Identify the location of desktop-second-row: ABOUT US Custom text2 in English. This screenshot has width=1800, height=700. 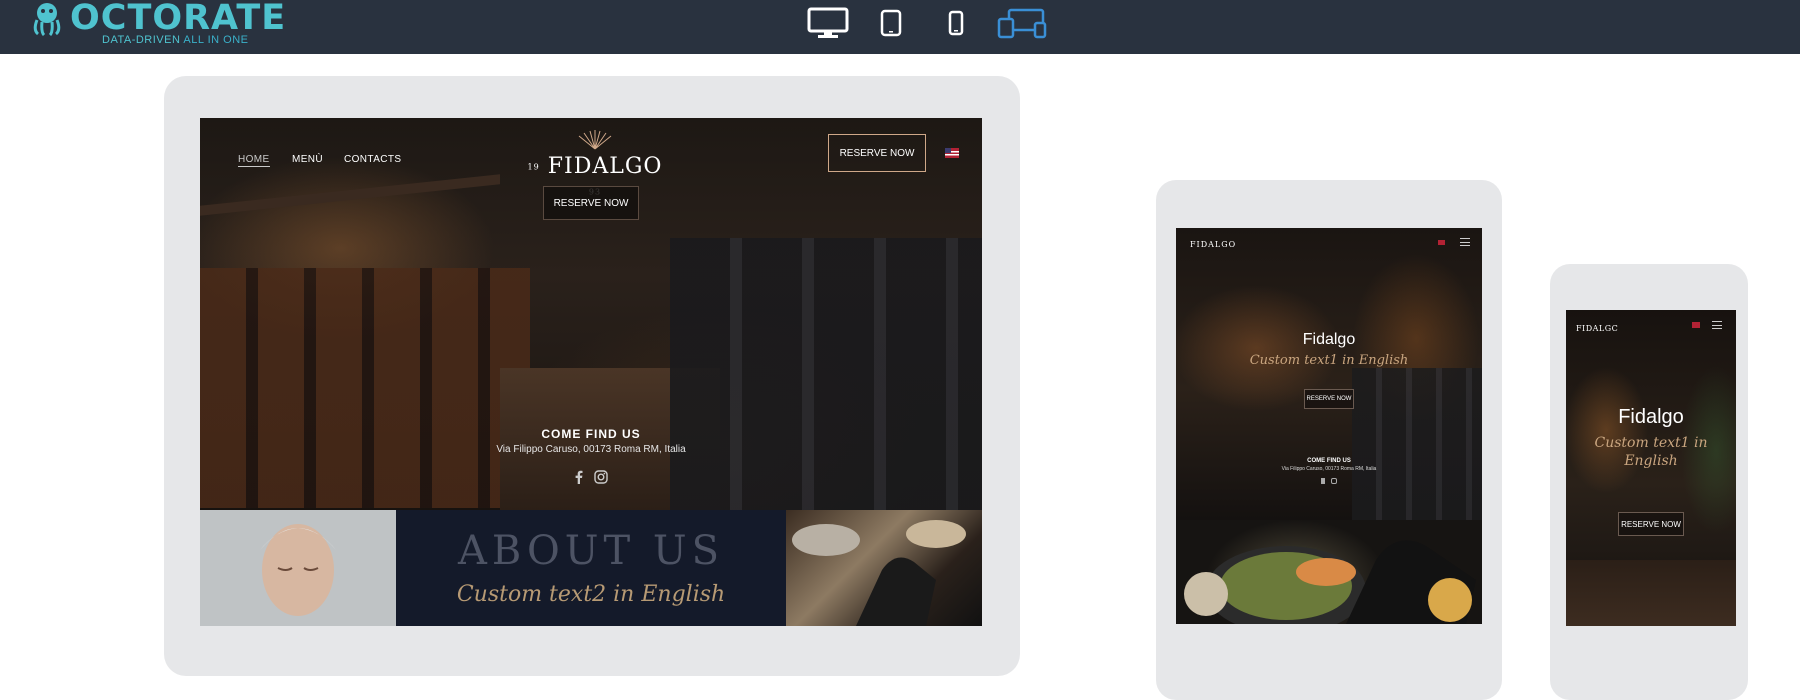
(591, 568).